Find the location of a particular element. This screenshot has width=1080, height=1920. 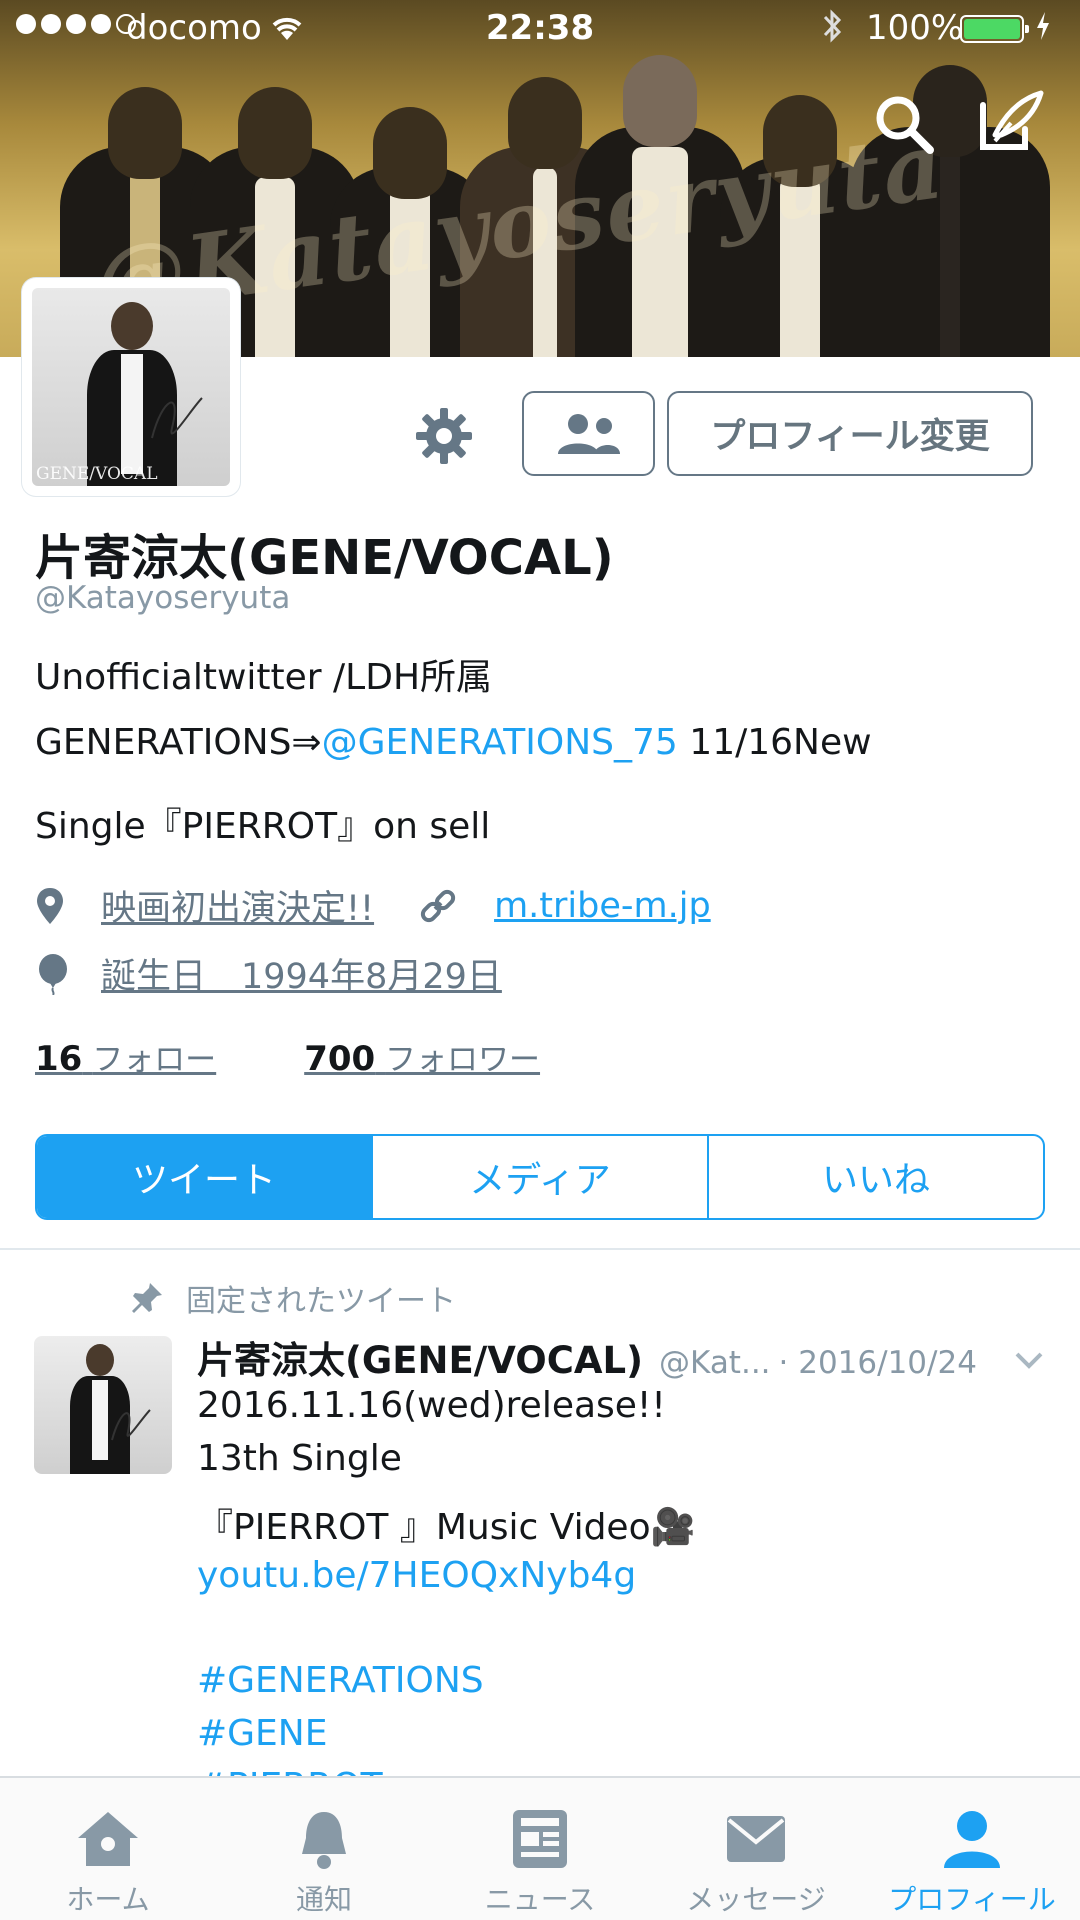

home-icon is located at coordinates (108, 1839).